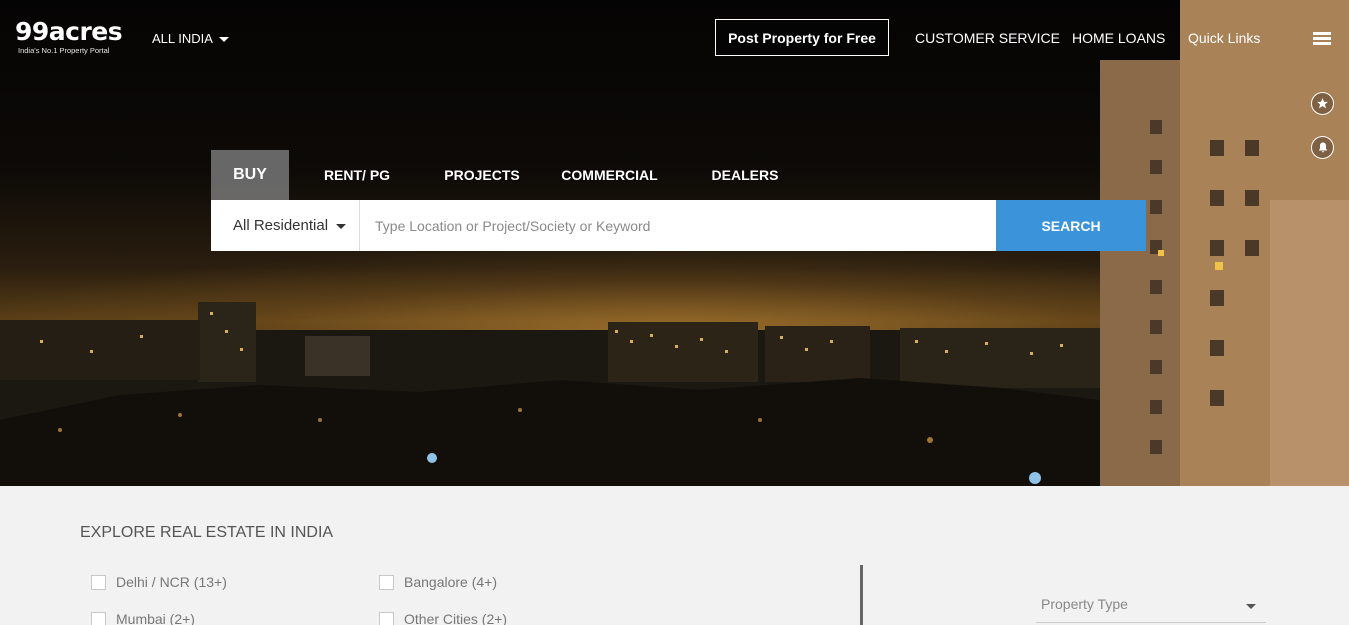 This screenshot has height=625, width=1349. Describe the element at coordinates (861, 595) in the screenshot. I see `section-divider` at that location.